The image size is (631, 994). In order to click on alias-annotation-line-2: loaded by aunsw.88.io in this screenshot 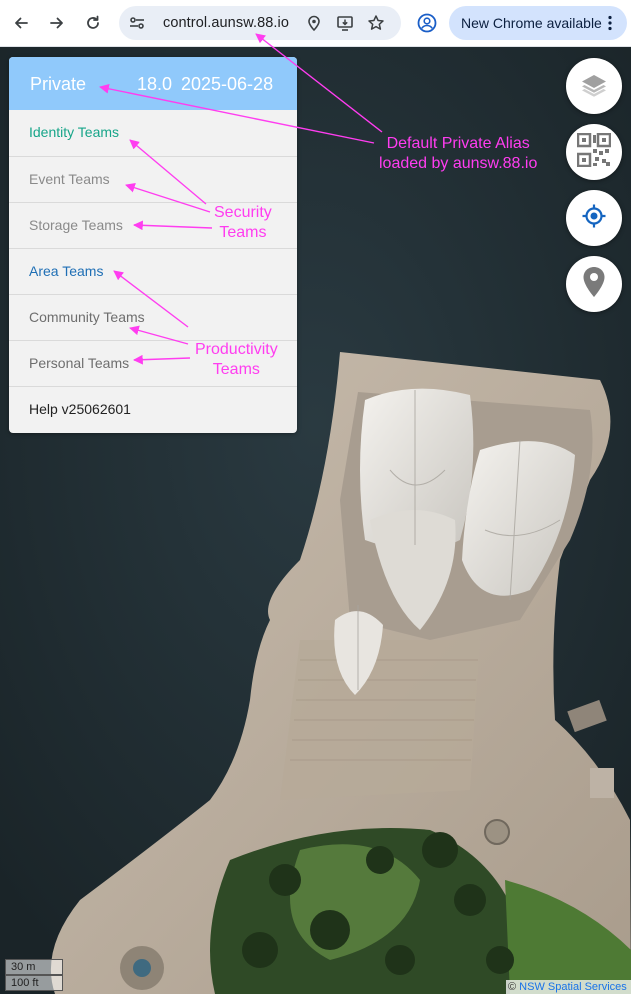, I will do `click(458, 163)`.